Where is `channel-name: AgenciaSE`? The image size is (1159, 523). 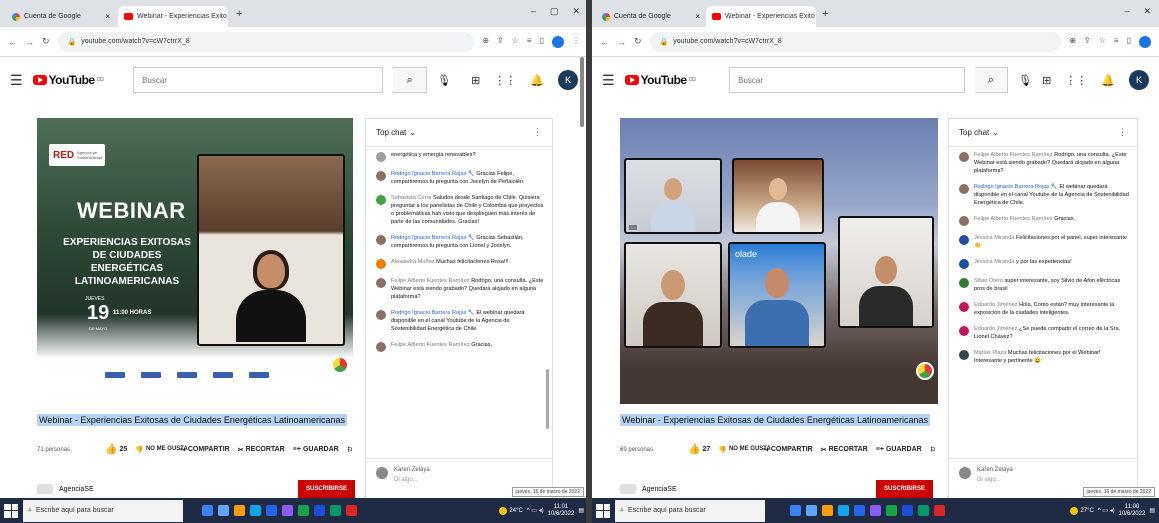 channel-name: AgenciaSE is located at coordinates (659, 489).